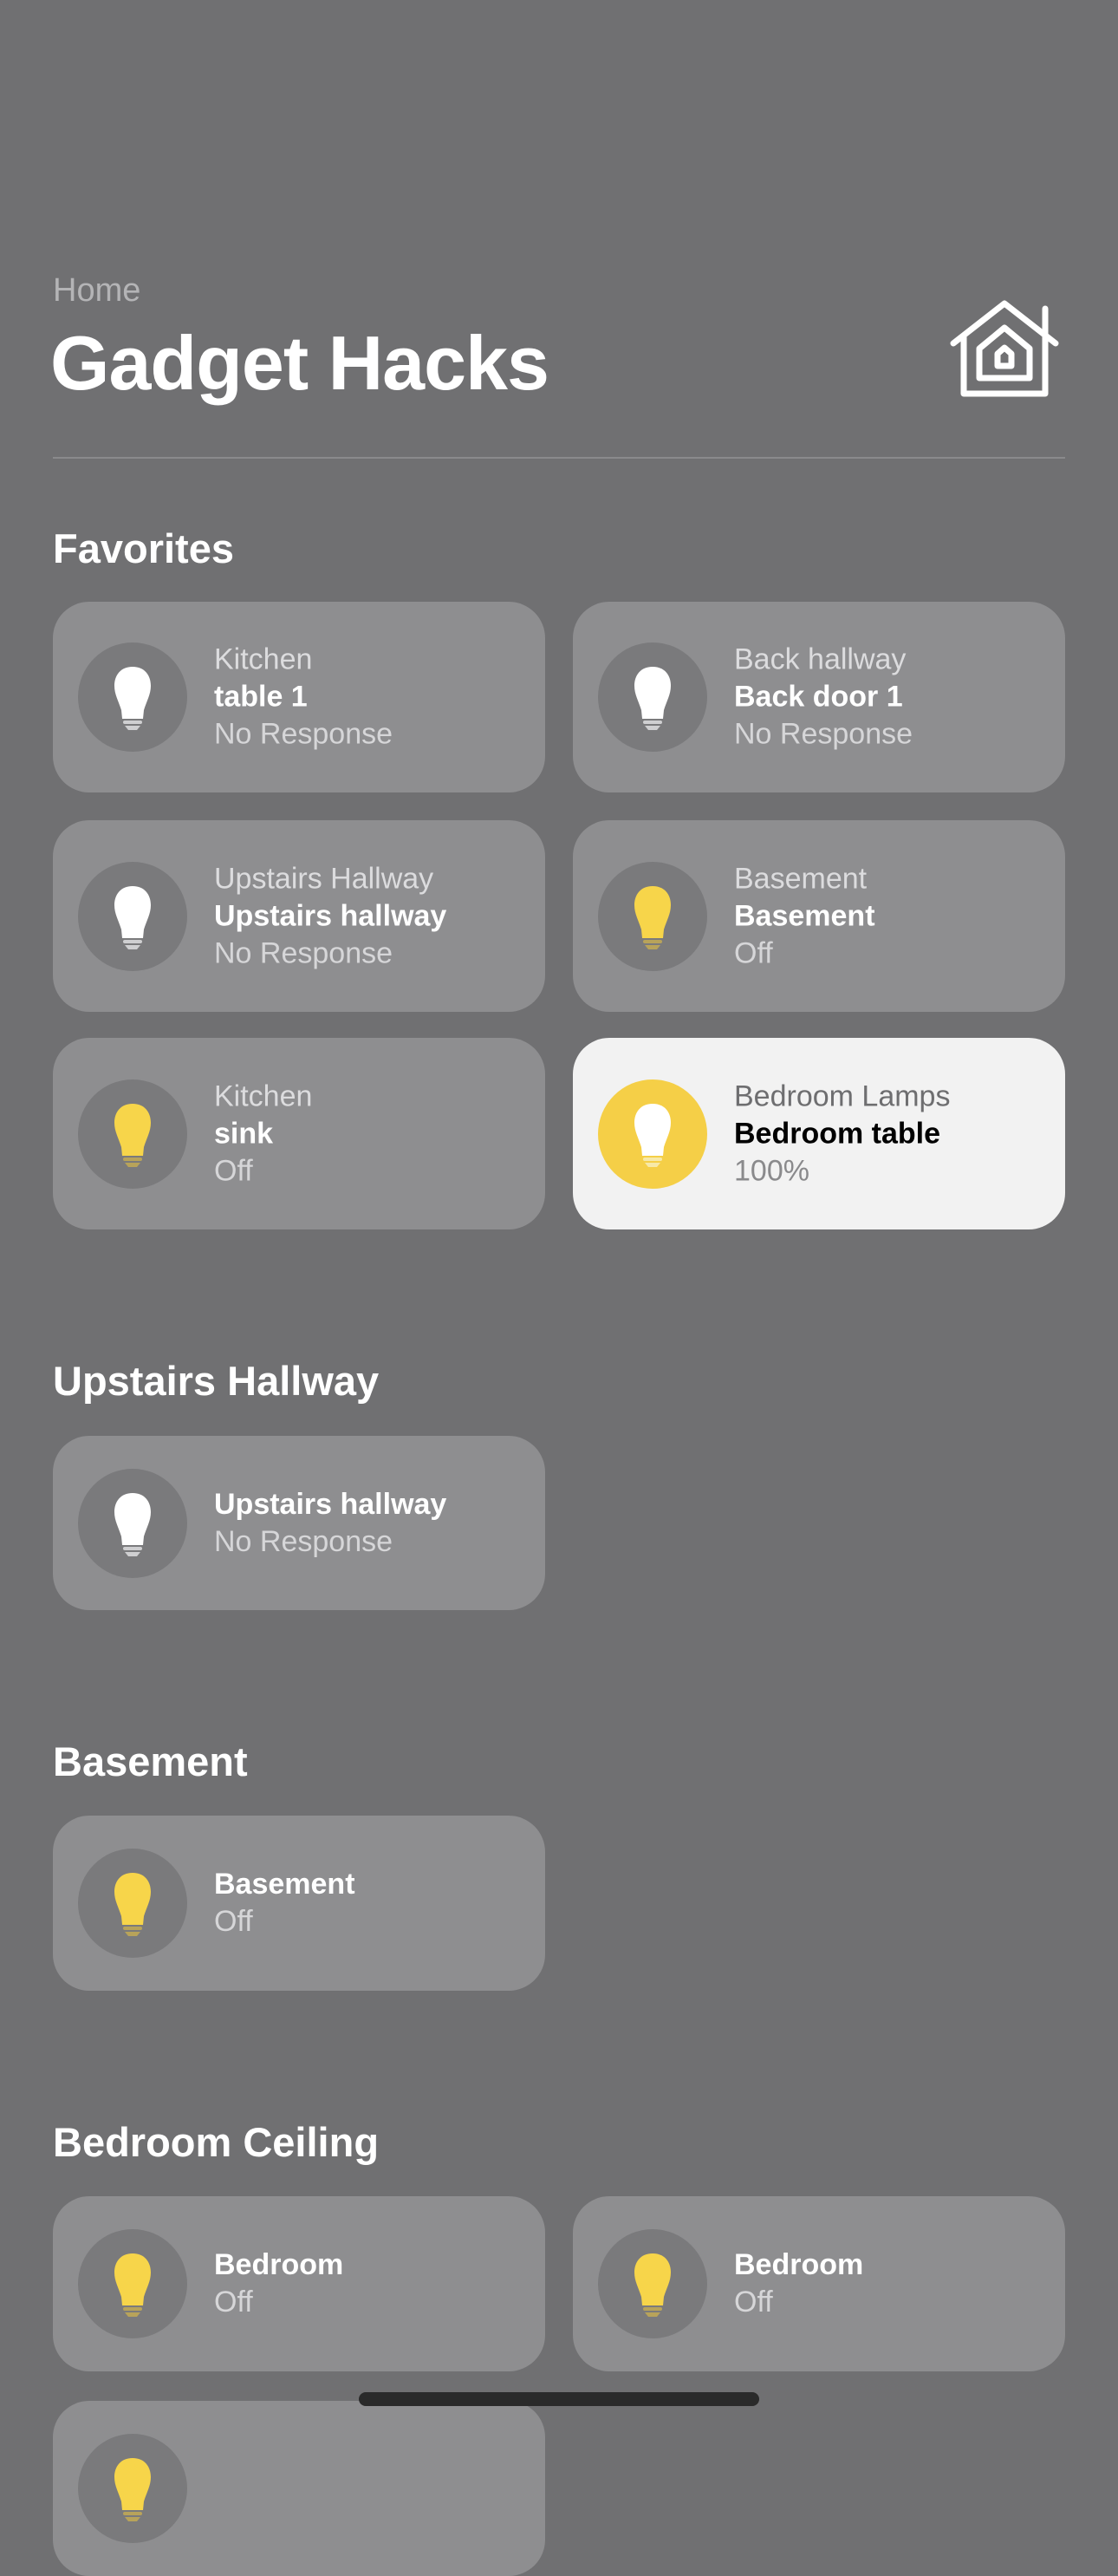 This screenshot has height=2576, width=1118. I want to click on room-label: Bedroom Lamps, so click(842, 1095).